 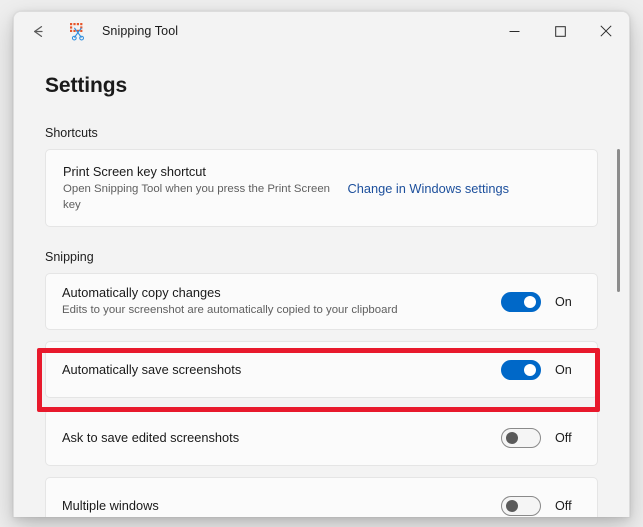 I want to click on section-header-snipping: Snipping, so click(x=69, y=257).